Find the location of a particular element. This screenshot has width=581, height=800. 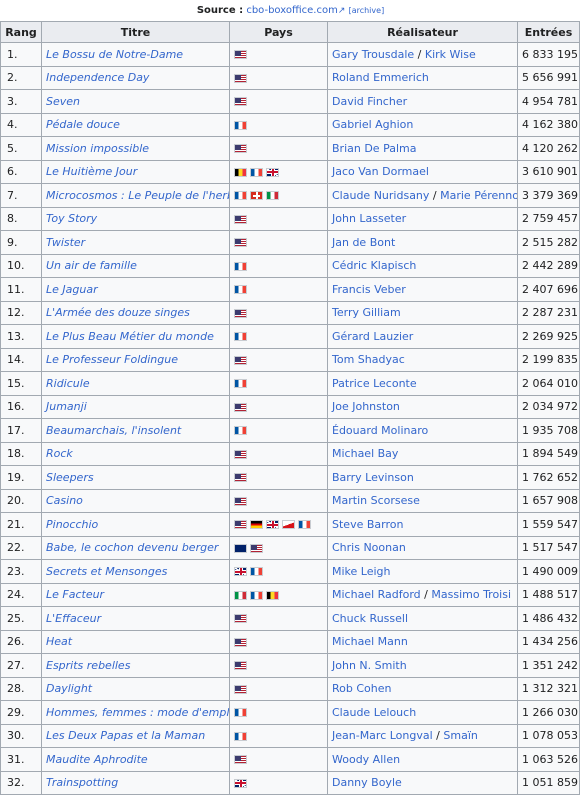

director-link: Chuck Russell is located at coordinates (370, 618).